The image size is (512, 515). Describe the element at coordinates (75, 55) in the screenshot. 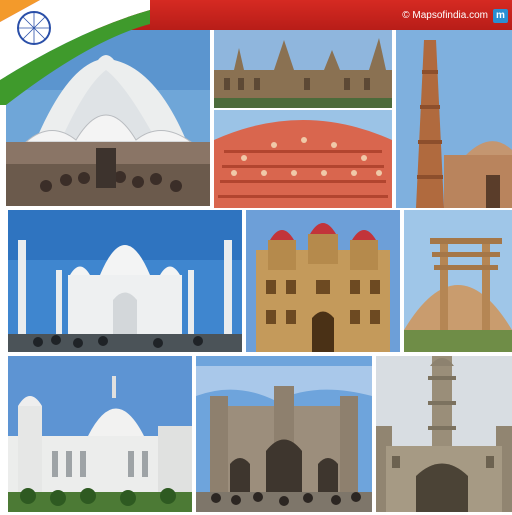

I see `india-flag-overlay` at that location.